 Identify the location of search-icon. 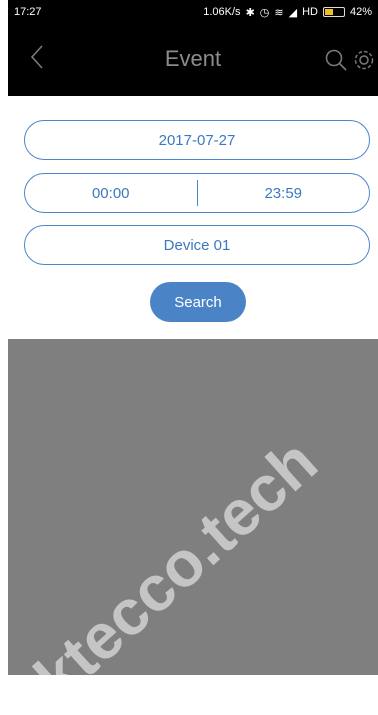
(336, 62).